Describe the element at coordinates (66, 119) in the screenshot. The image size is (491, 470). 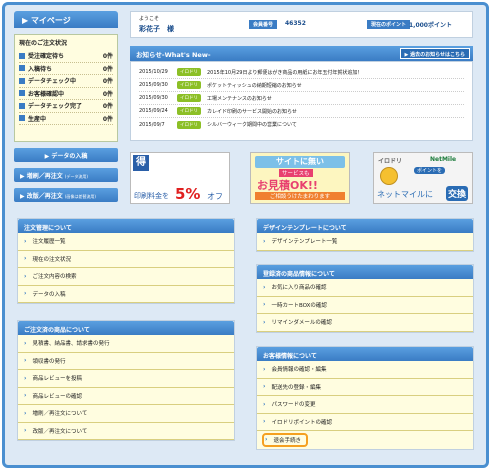
I see `status-row: 生産中 0件` at that location.